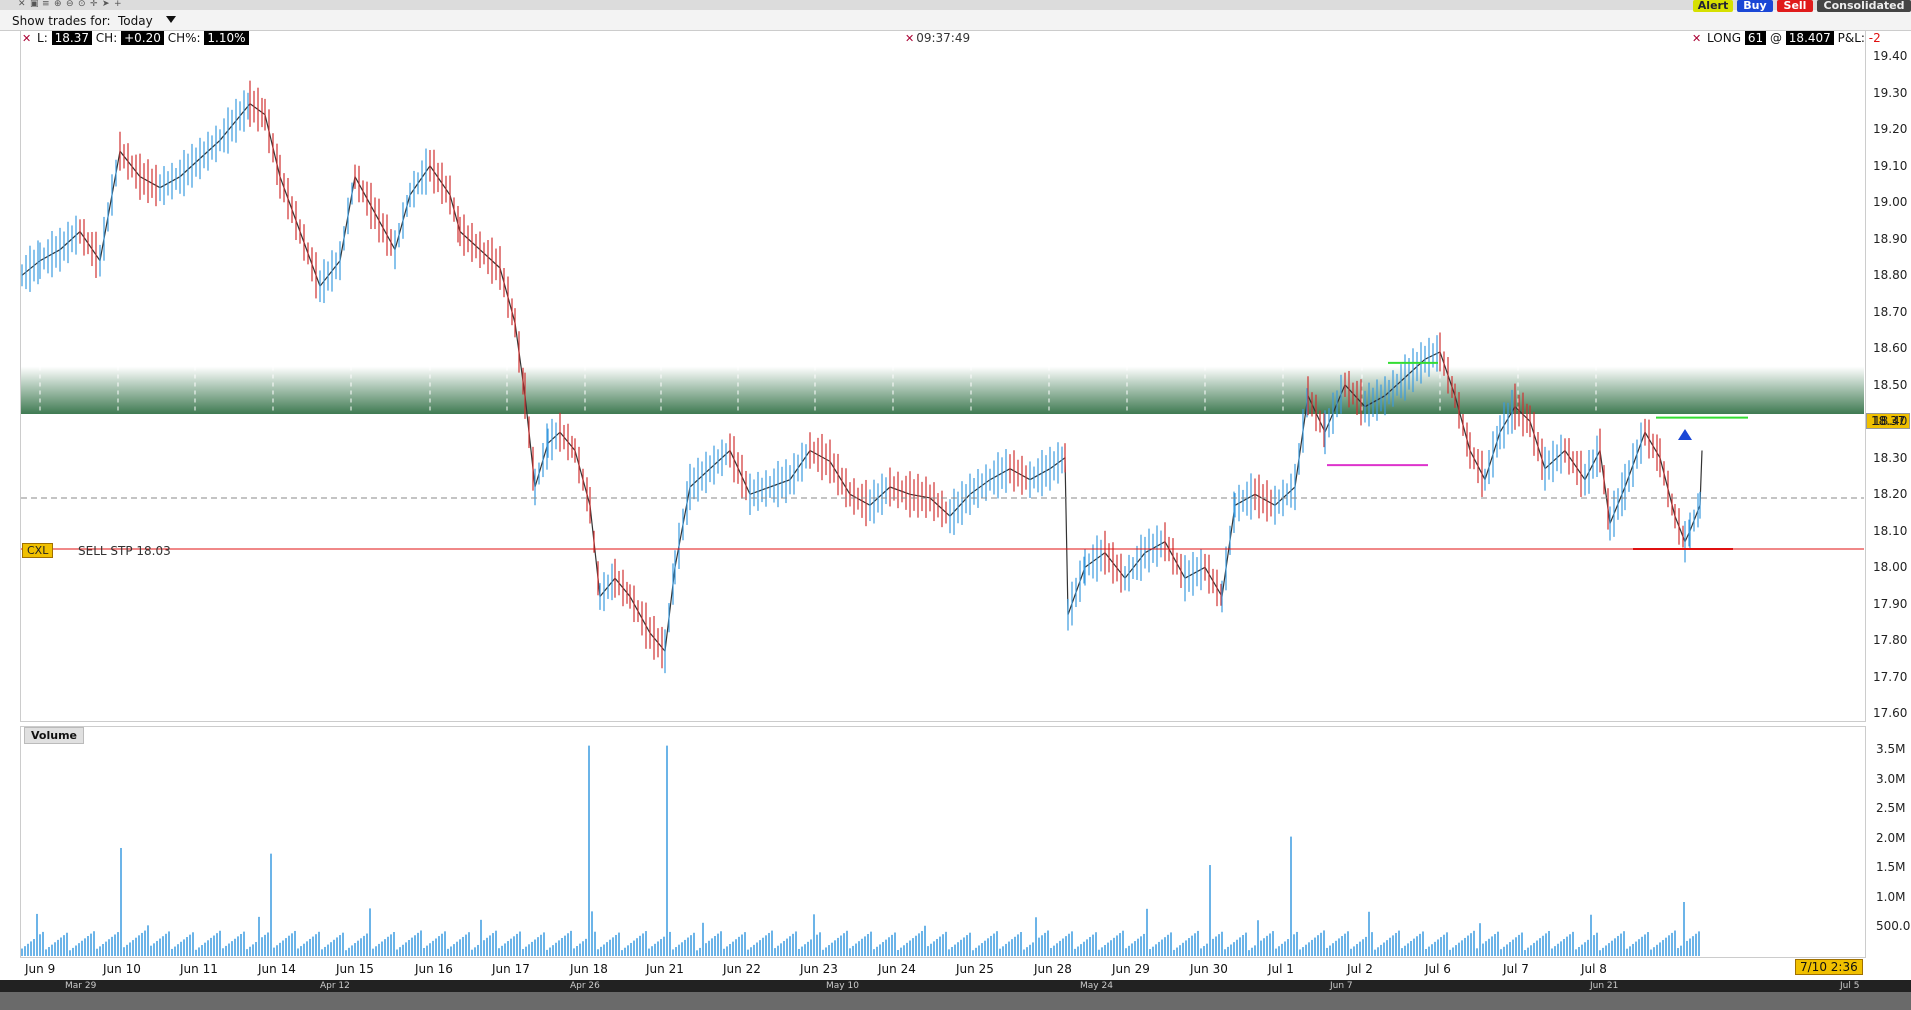 The height and width of the screenshot is (1010, 1911). I want to click on date-tick: Jun 28, so click(1053, 969).